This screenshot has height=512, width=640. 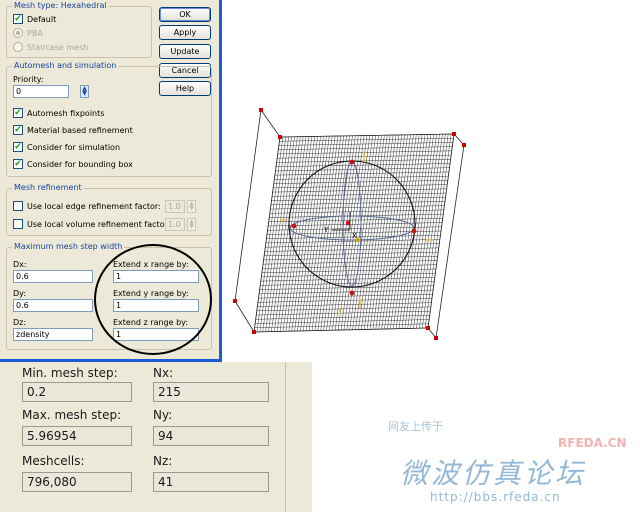 I want to click on default-checkbox: ✔, so click(x=18, y=19).